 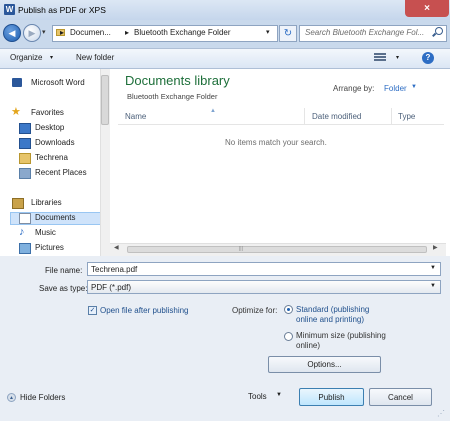 What do you see at coordinates (400, 397) in the screenshot?
I see `cancel-button: Cancel` at bounding box center [400, 397].